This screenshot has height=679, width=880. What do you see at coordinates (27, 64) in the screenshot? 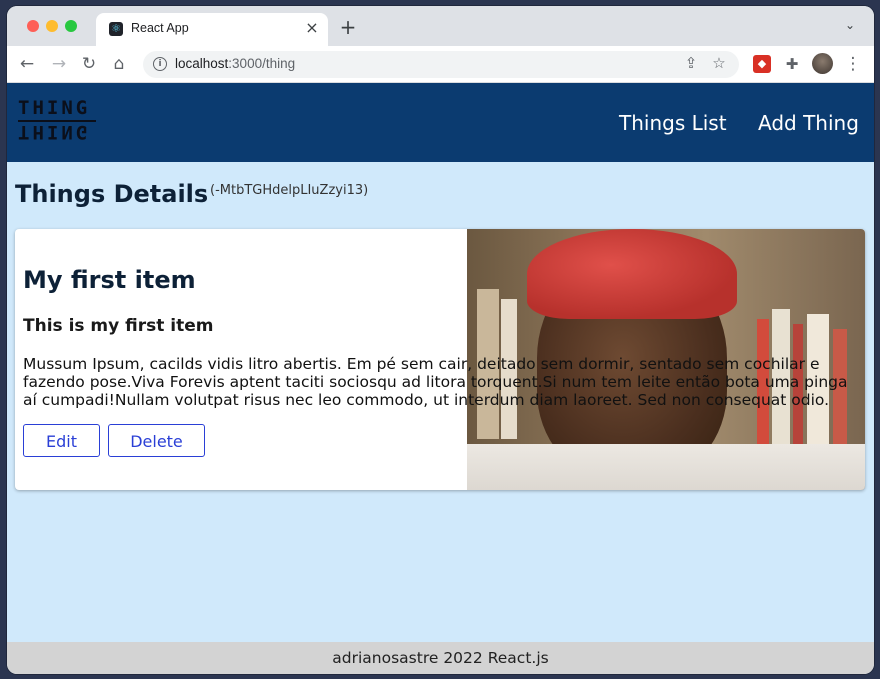
I see `back-arrow-icon: ←` at bounding box center [27, 64].